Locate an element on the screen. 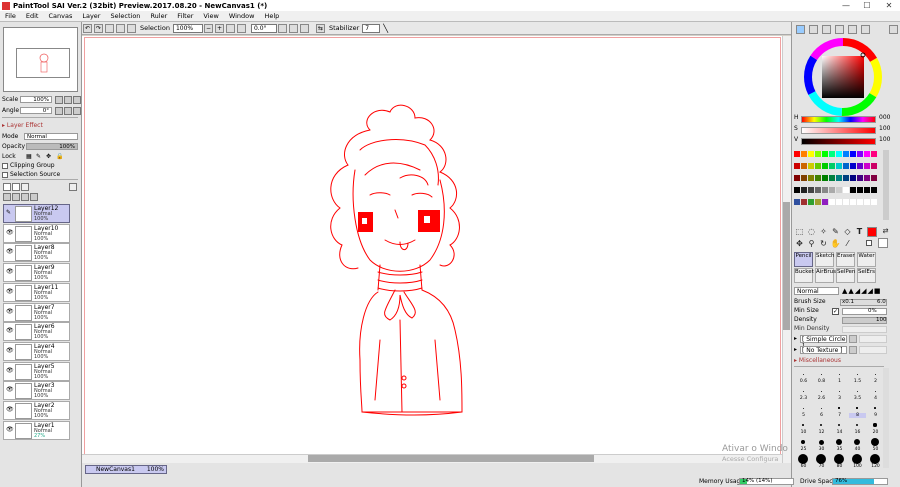 The image size is (900, 487). menu-window: Window is located at coordinates (242, 16).